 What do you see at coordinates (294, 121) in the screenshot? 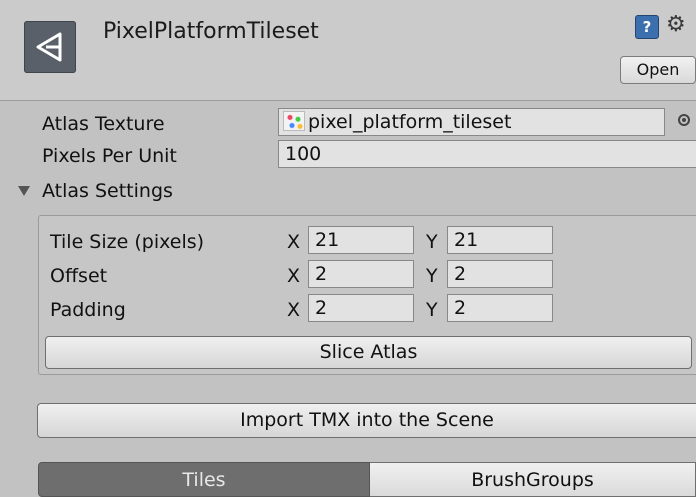
I see `texture-thumbnail-icon` at bounding box center [294, 121].